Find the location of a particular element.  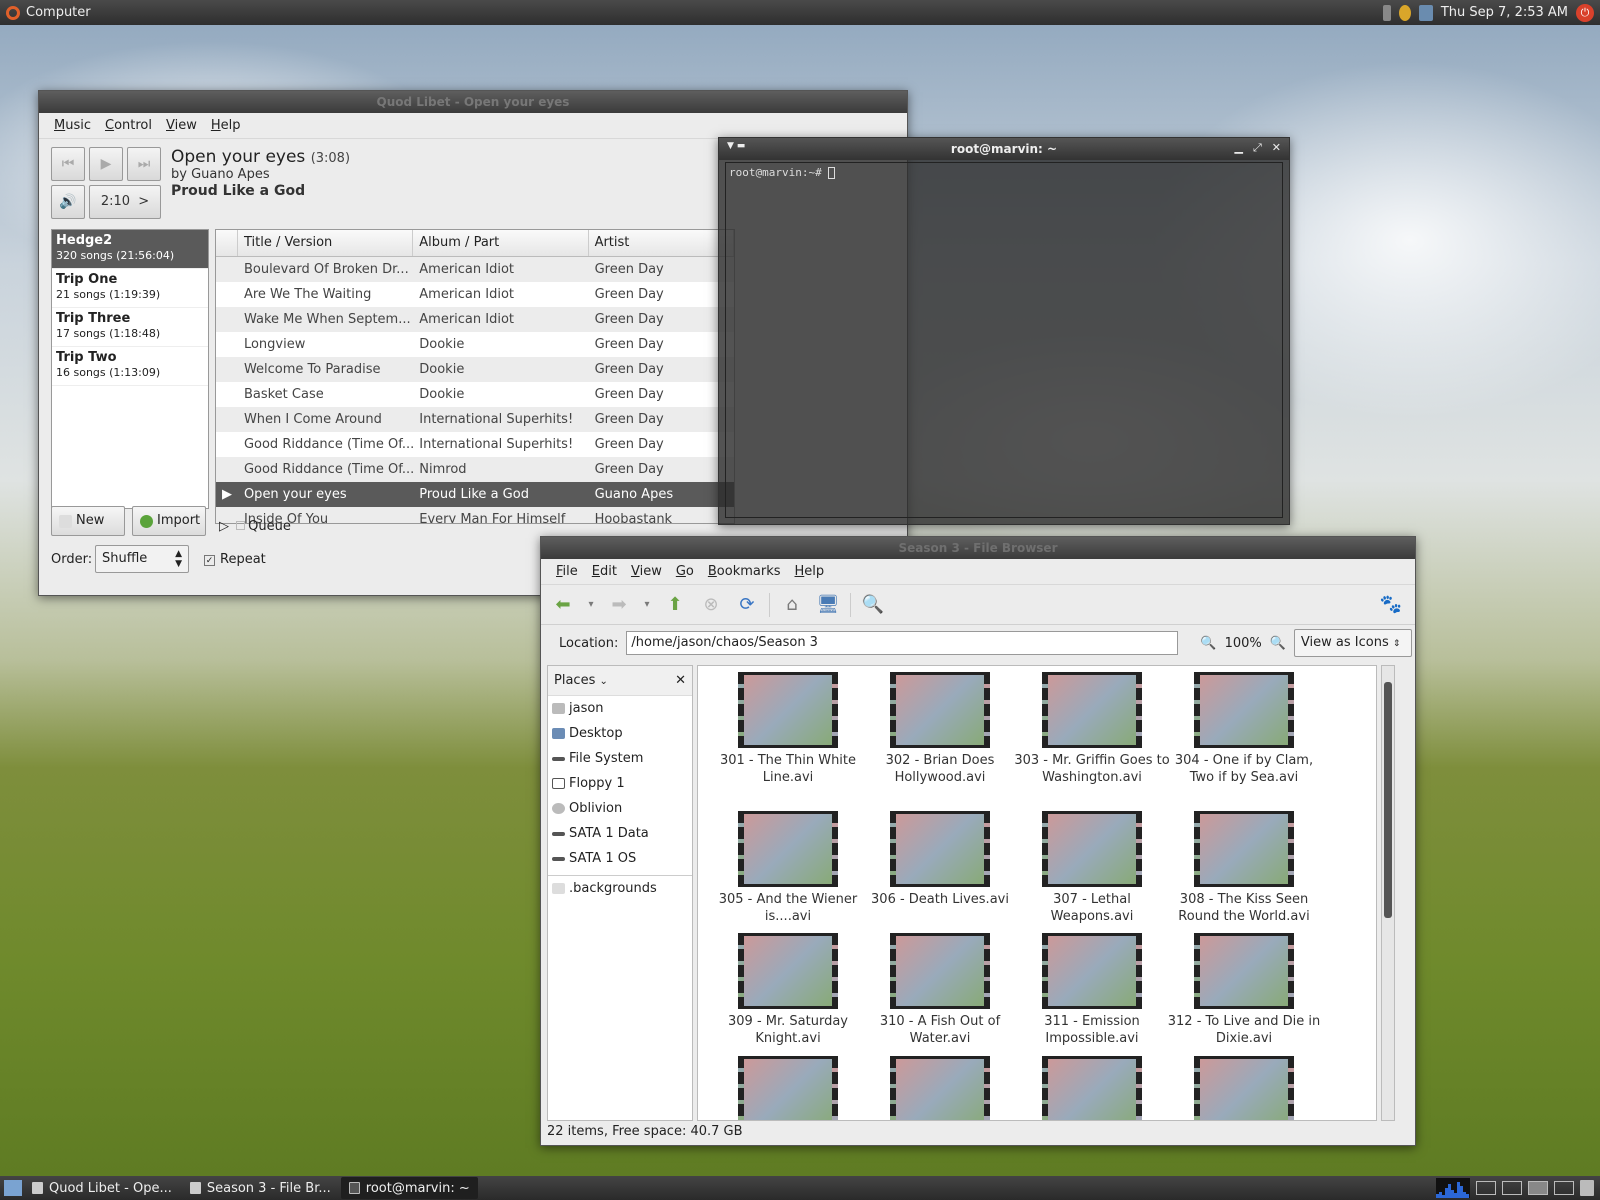

reload-icon: ⟳ is located at coordinates (747, 605).